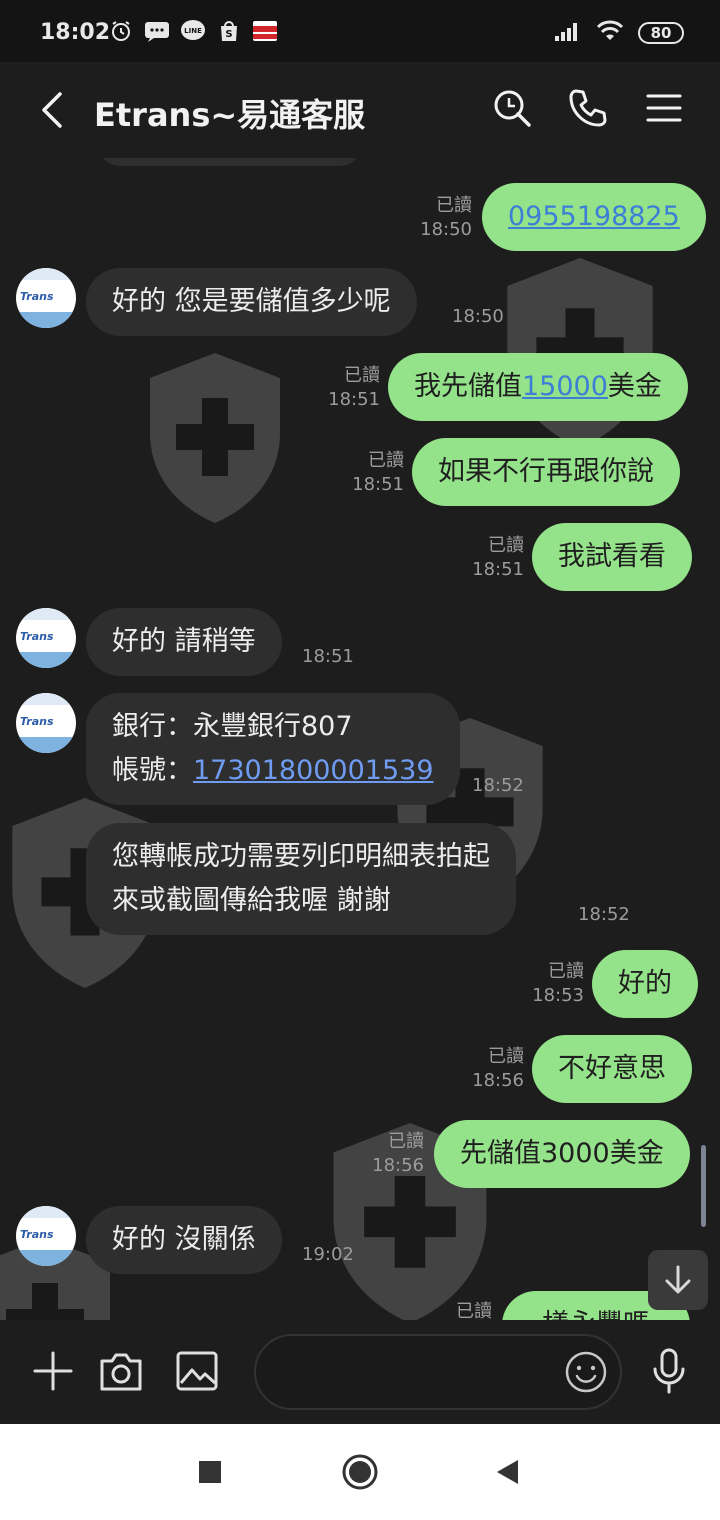  What do you see at coordinates (634, 386) in the screenshot?
I see `message-text: 美金` at bounding box center [634, 386].